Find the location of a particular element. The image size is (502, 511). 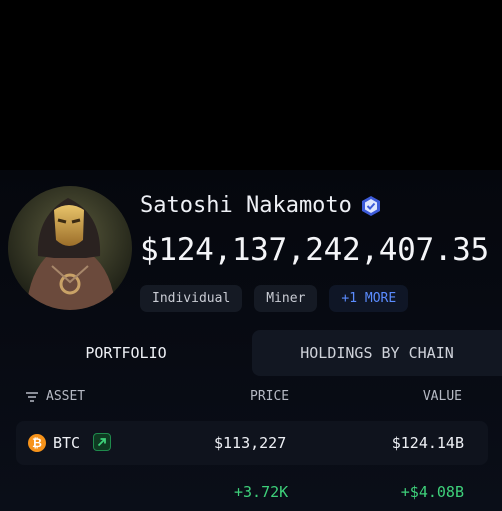

asset-value: $124.14B is located at coordinates (427, 443).